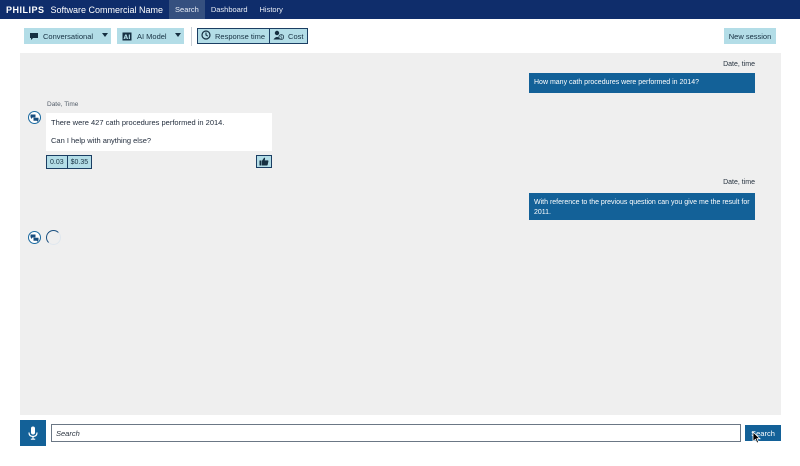 This screenshot has width=800, height=466. I want to click on search-input, so click(396, 433).